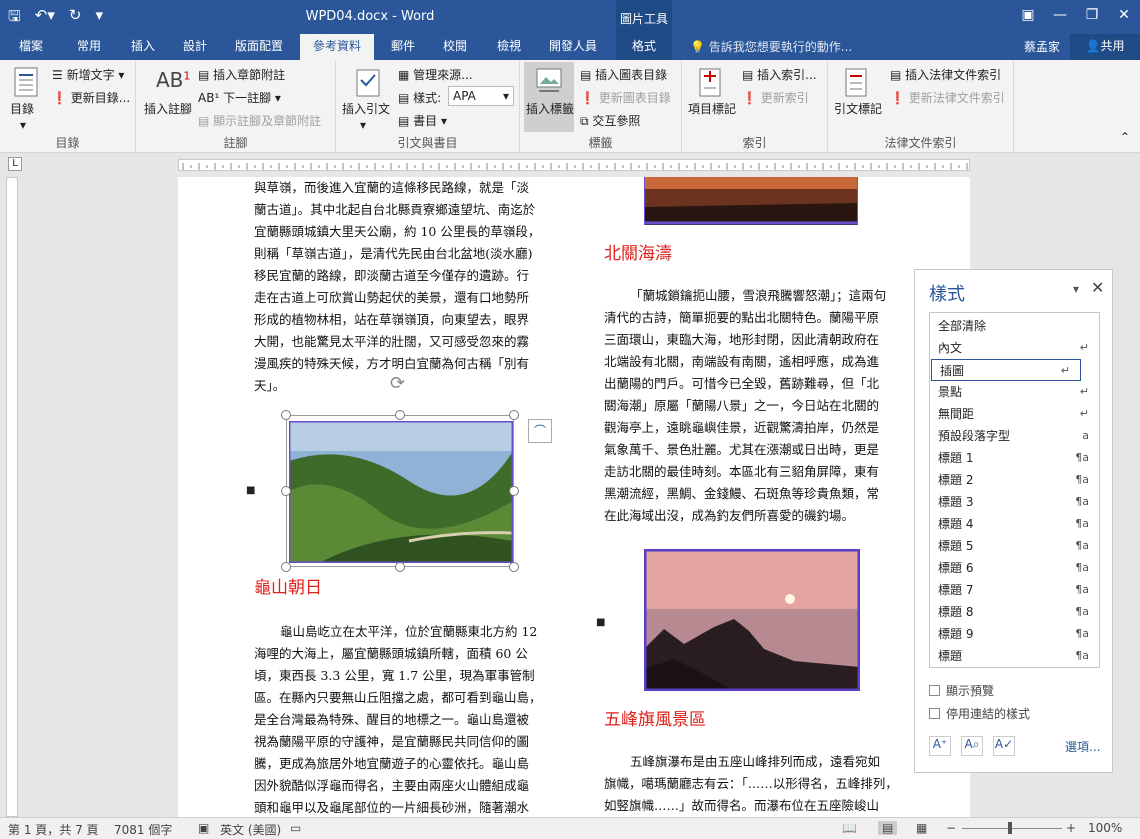  I want to click on style-item: 標題 ¶a, so click(1014, 656).